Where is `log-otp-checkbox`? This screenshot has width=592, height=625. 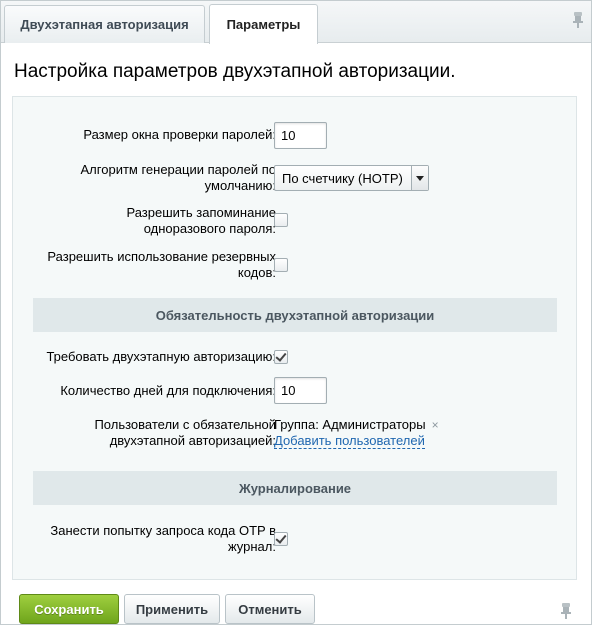
log-otp-checkbox is located at coordinates (281, 539).